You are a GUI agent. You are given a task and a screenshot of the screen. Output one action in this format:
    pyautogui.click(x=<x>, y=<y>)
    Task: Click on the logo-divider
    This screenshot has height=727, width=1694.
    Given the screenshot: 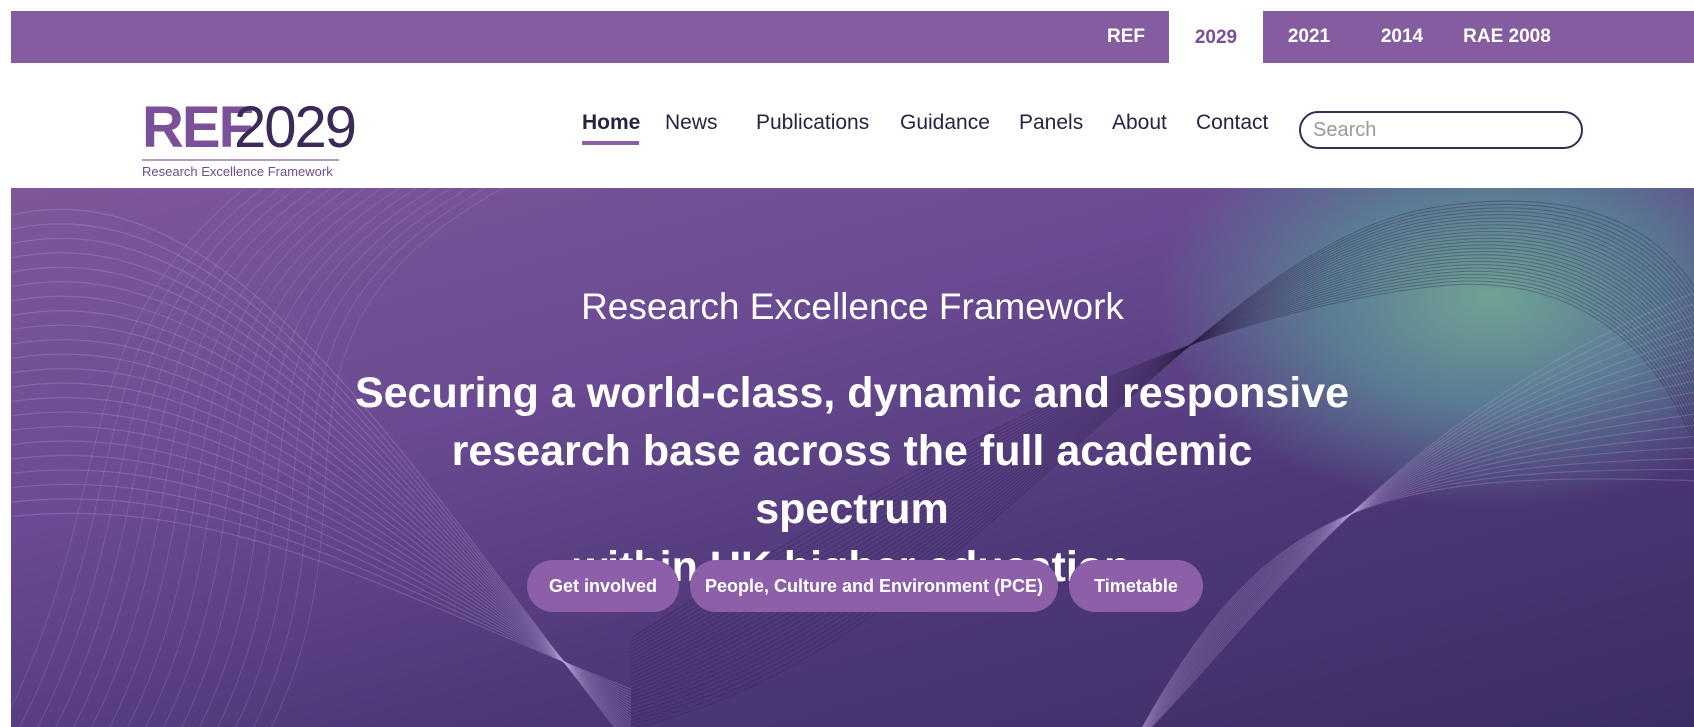 What is the action you would take?
    pyautogui.click(x=240, y=160)
    